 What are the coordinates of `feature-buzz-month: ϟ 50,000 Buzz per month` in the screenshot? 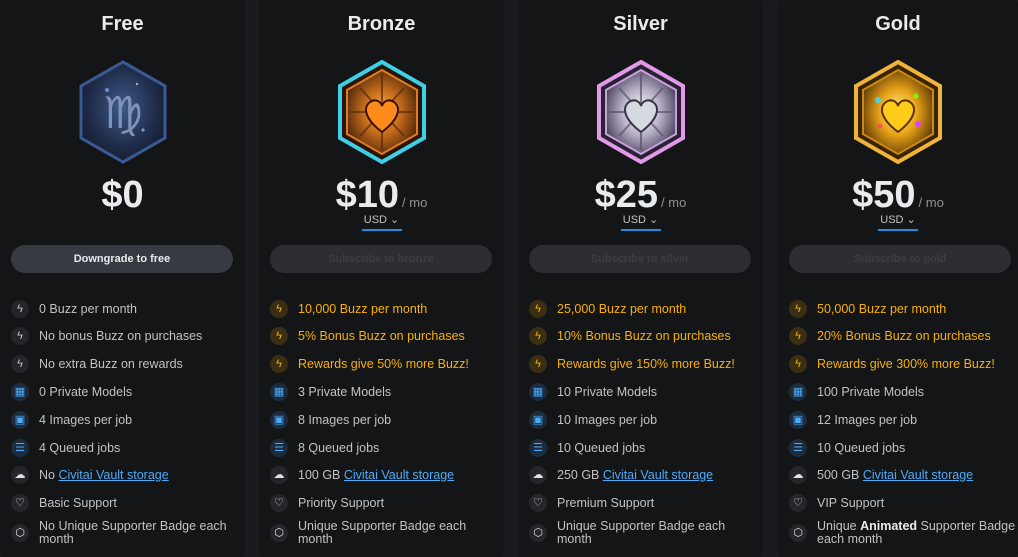 It's located at (903, 309).